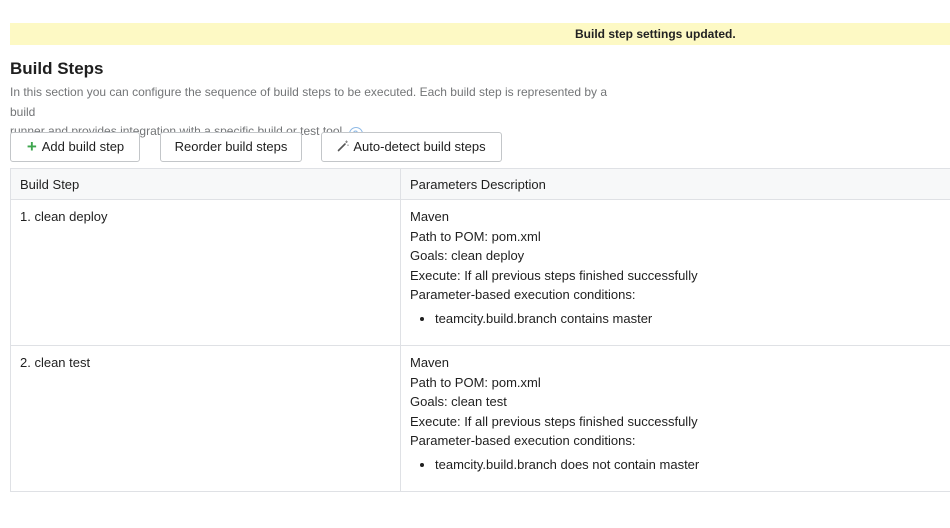 The height and width of the screenshot is (528, 950). Describe the element at coordinates (458, 401) in the screenshot. I see `goals: Goals: clean test` at that location.